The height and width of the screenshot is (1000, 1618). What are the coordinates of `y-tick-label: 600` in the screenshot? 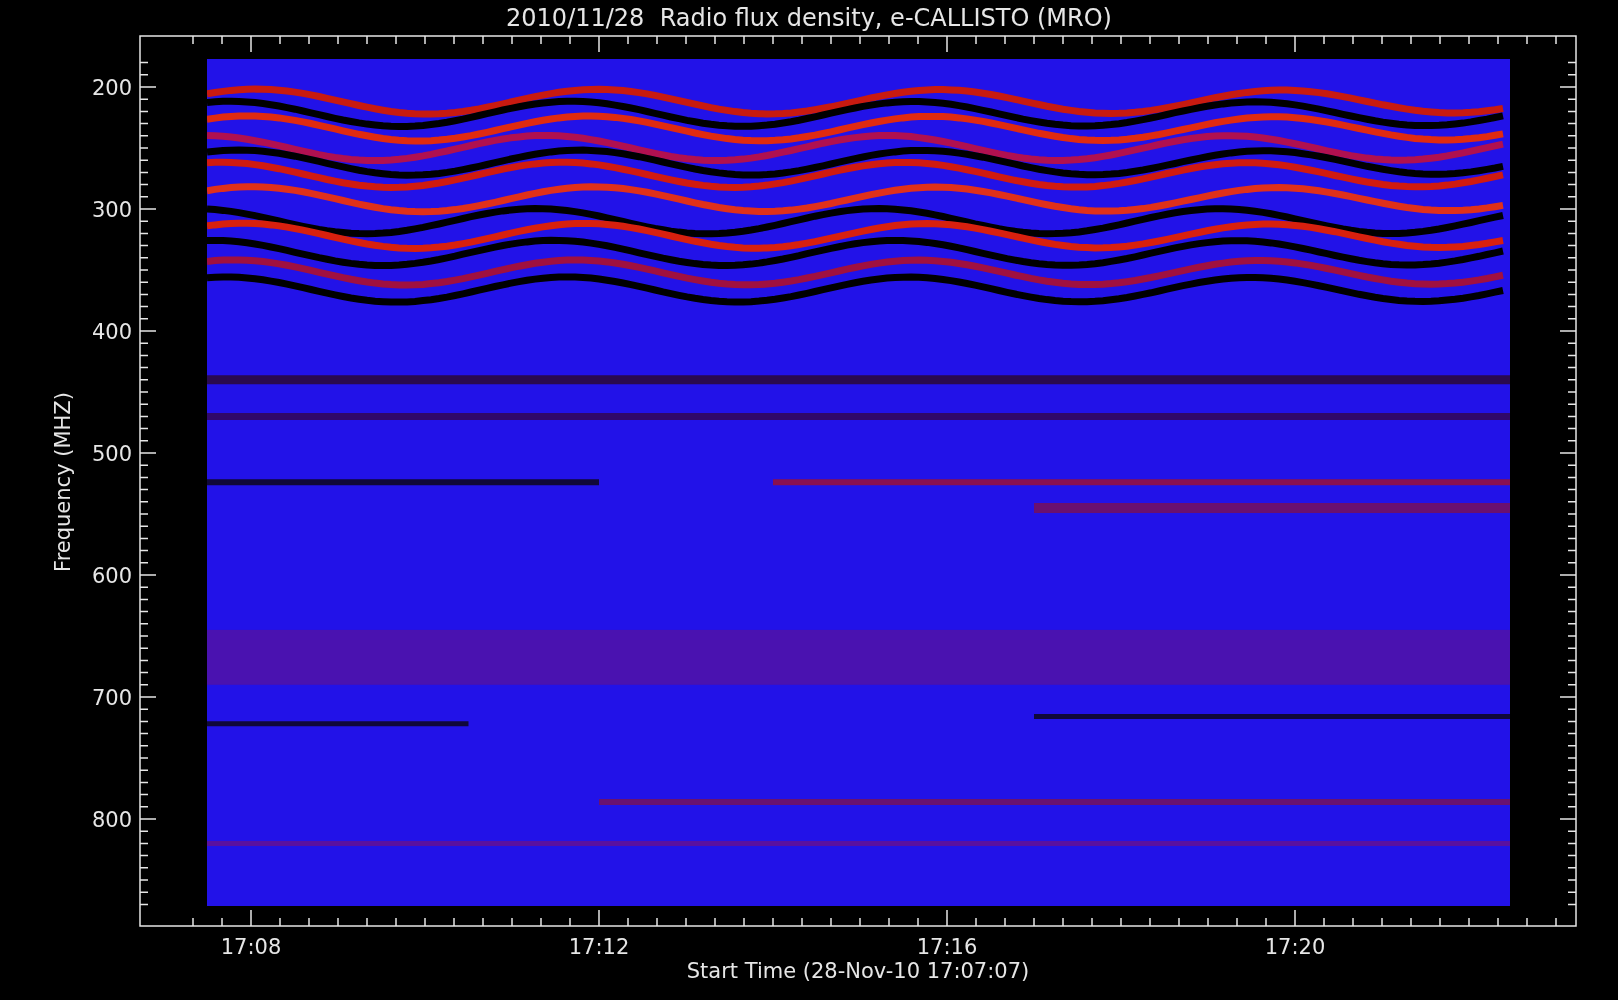 It's located at (111, 576).